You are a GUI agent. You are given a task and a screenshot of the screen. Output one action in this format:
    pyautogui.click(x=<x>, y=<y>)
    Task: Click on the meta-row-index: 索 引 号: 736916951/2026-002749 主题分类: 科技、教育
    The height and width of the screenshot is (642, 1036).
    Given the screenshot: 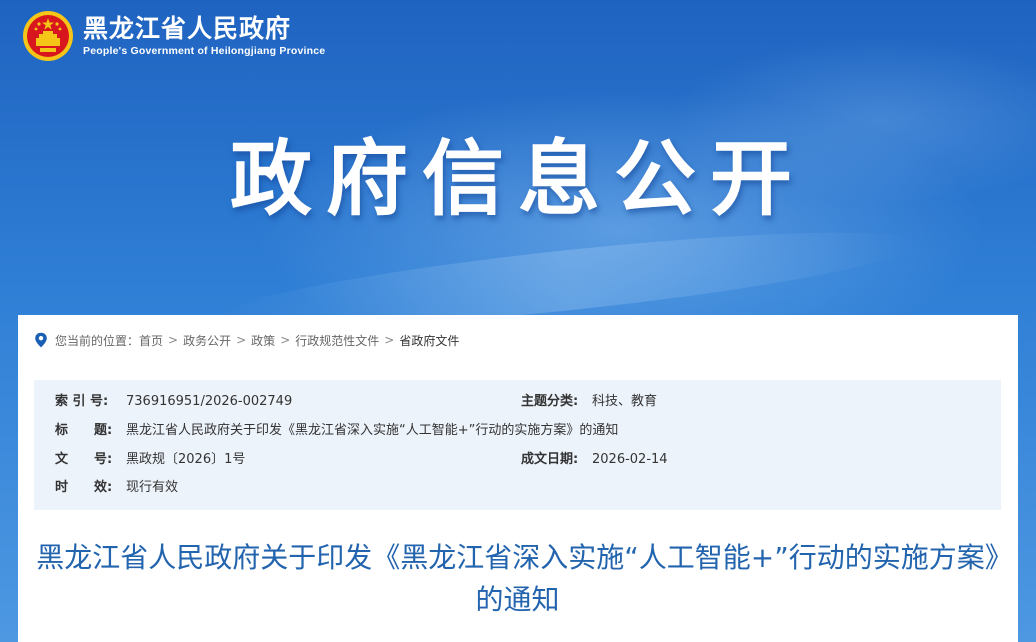 What is the action you would take?
    pyautogui.click(x=517, y=402)
    